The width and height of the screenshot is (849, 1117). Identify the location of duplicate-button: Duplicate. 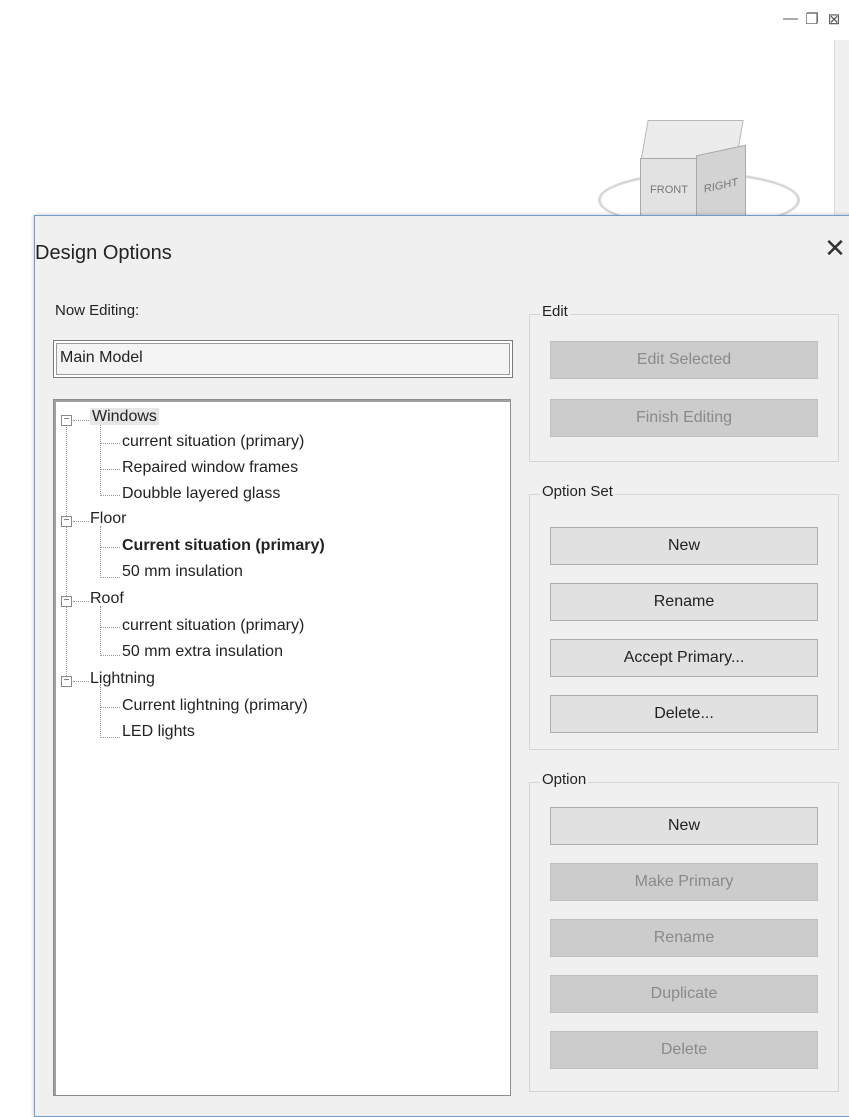
(684, 994).